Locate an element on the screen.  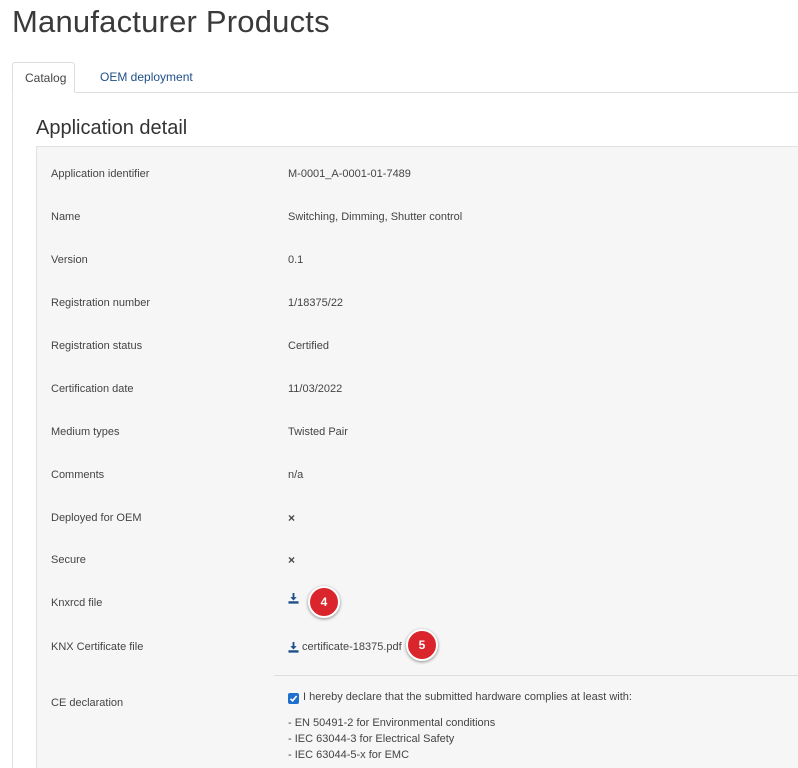
checkmark-icon is located at coordinates (293, 698).